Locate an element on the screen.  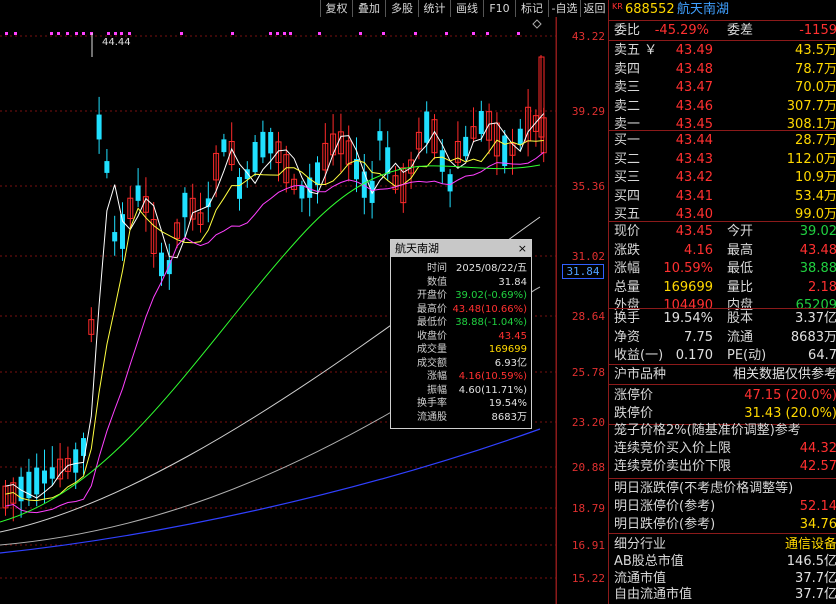
ask-volume: 43.5万 is located at coordinates (815, 50).